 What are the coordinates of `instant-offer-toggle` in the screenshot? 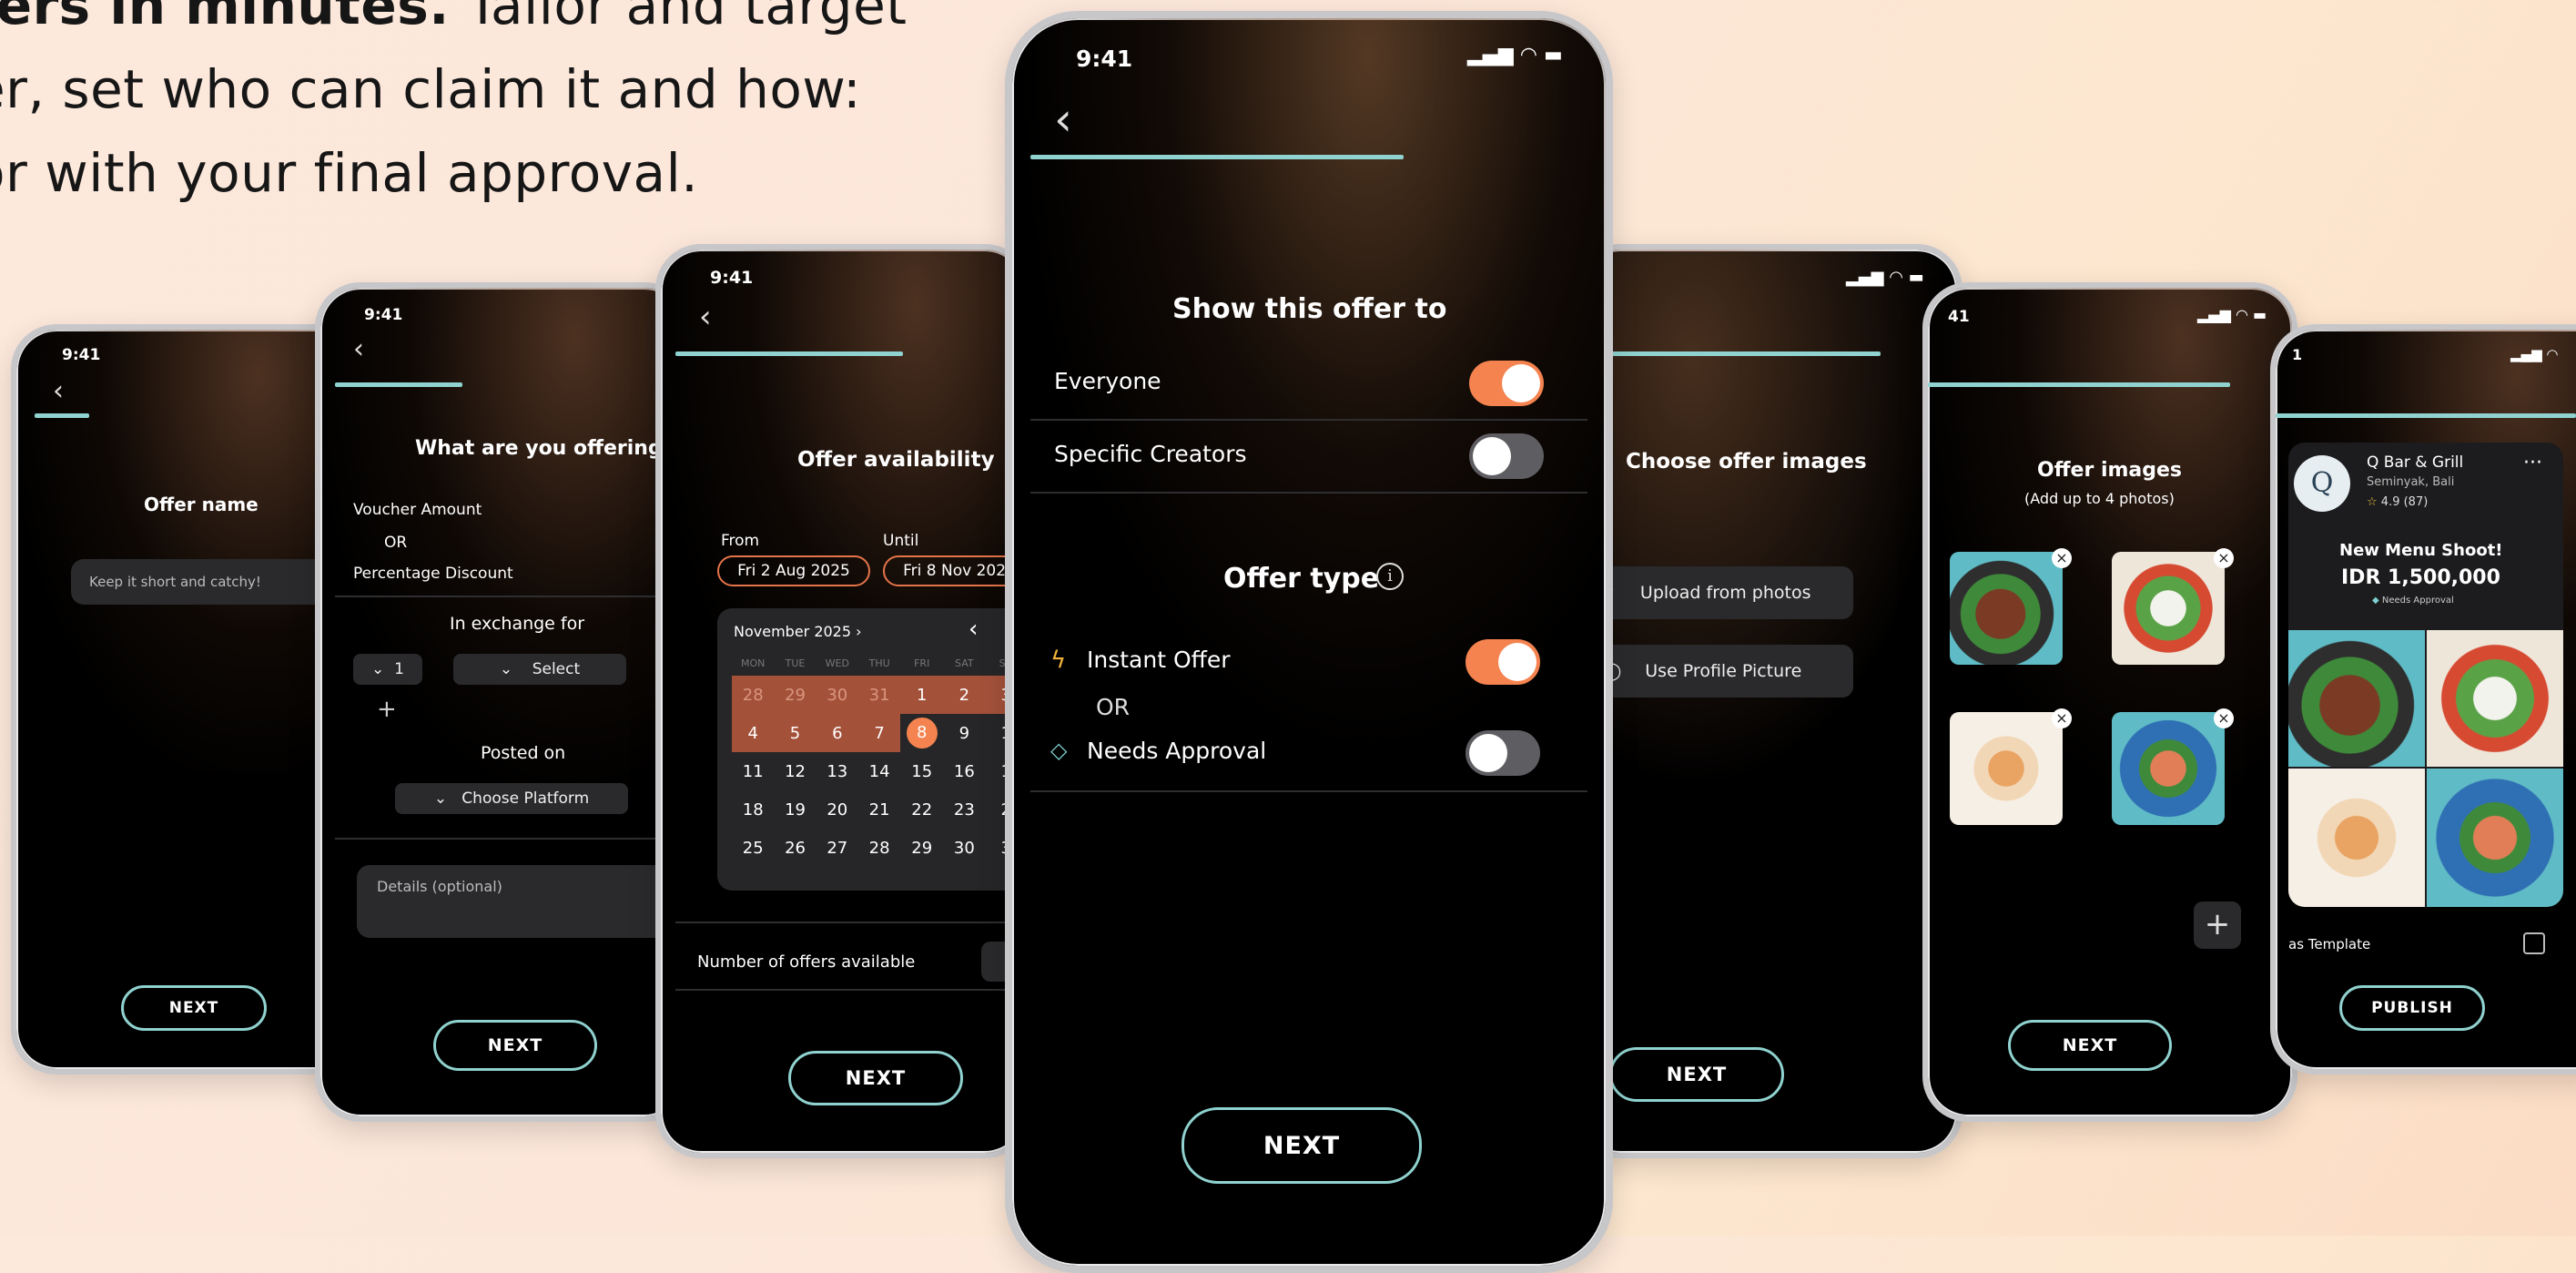 It's located at (1502, 662).